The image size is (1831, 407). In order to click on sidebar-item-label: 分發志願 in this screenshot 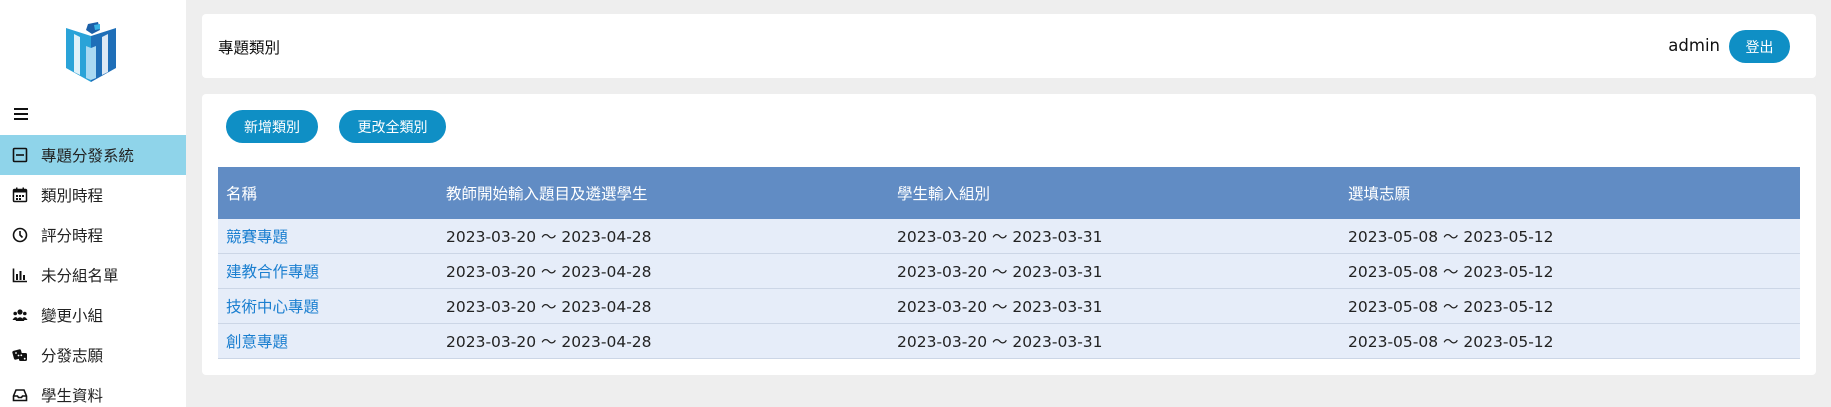, I will do `click(72, 356)`.